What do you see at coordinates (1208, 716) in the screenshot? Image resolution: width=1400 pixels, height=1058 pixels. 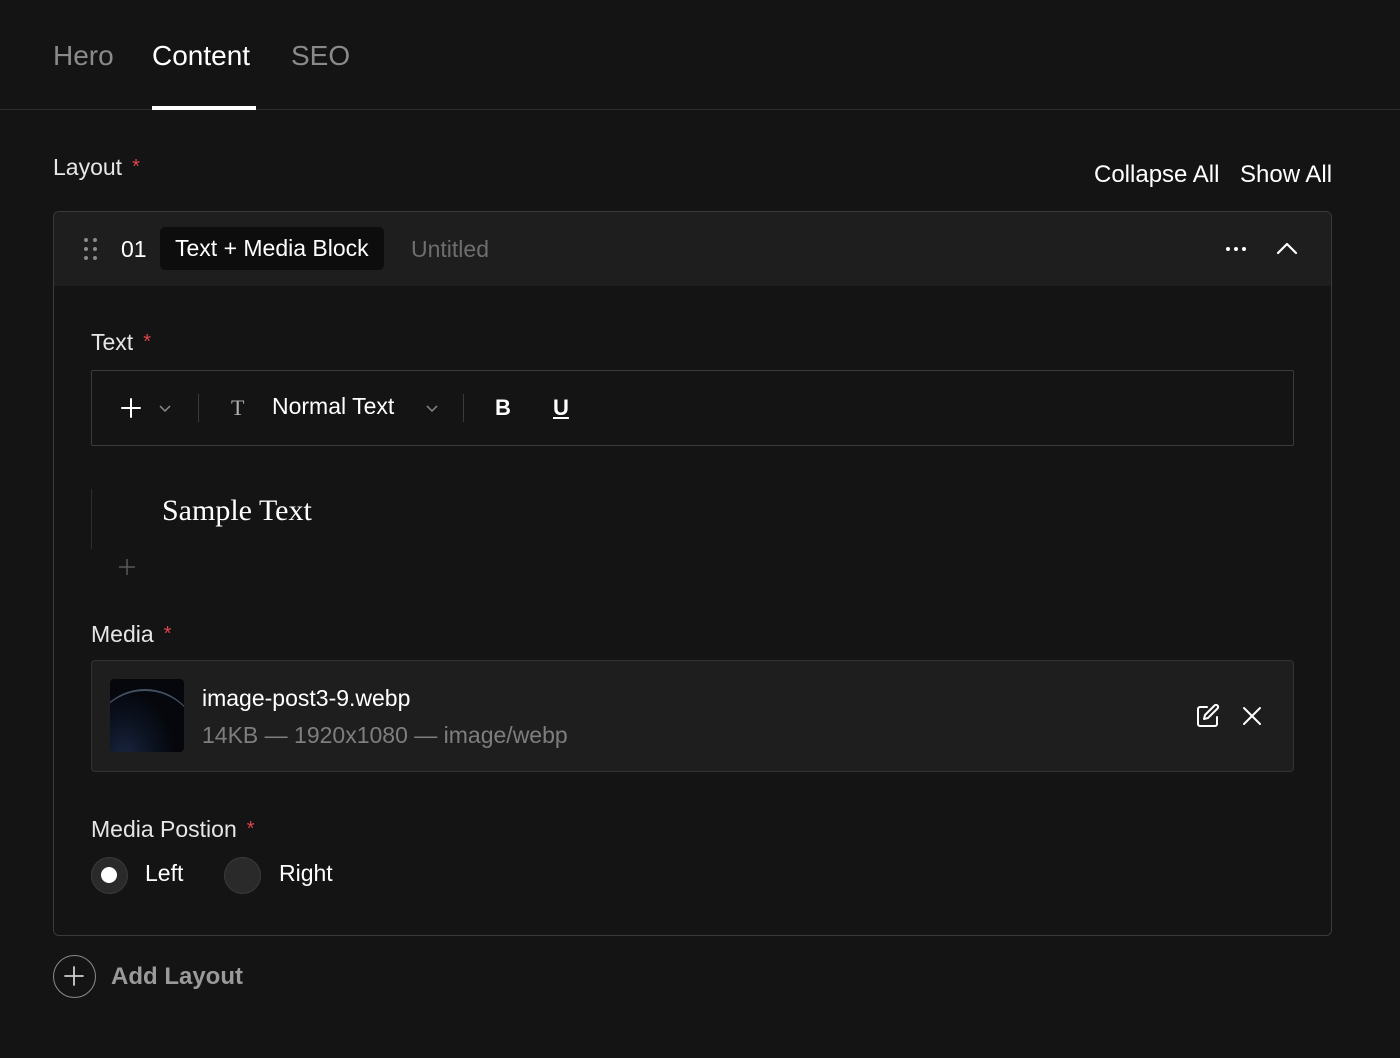 I see `edit-icon` at bounding box center [1208, 716].